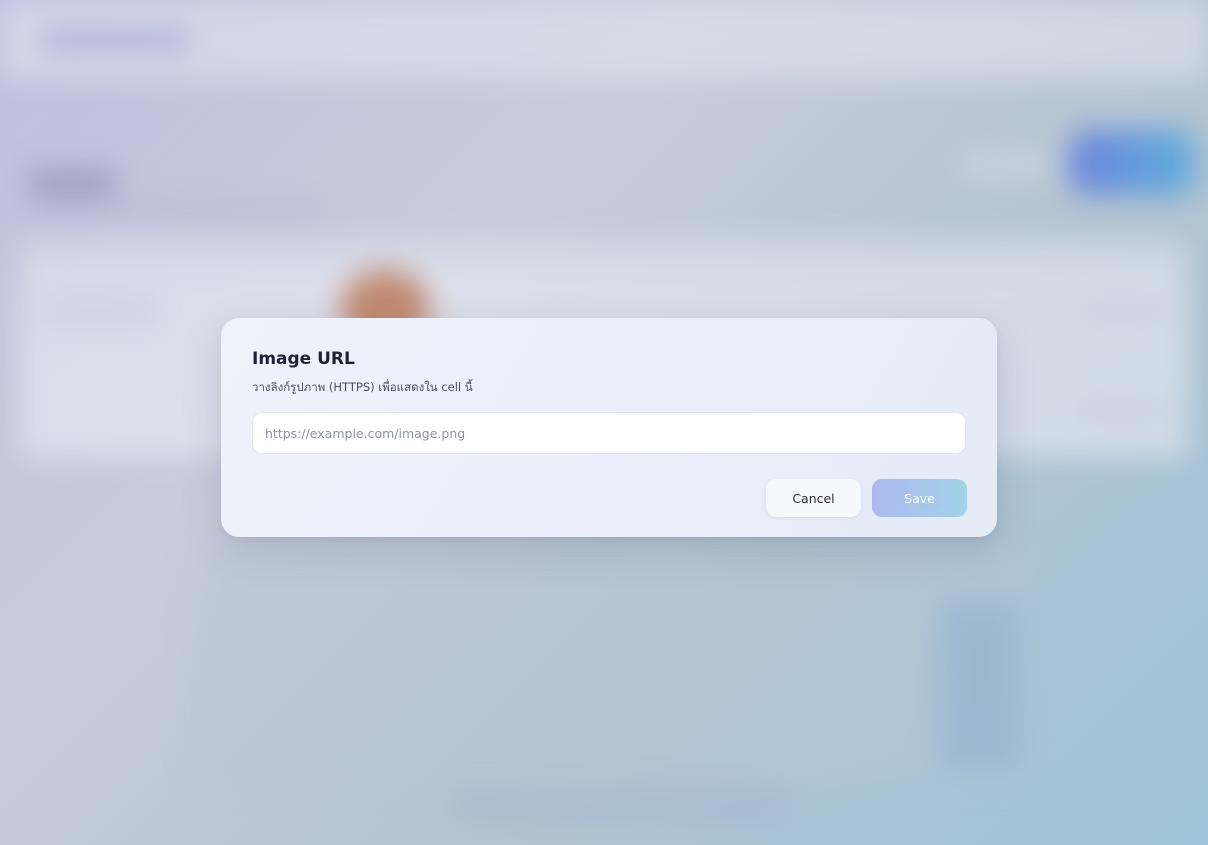 The width and height of the screenshot is (1208, 845). What do you see at coordinates (303, 359) in the screenshot?
I see `dialog-title: Image URL` at bounding box center [303, 359].